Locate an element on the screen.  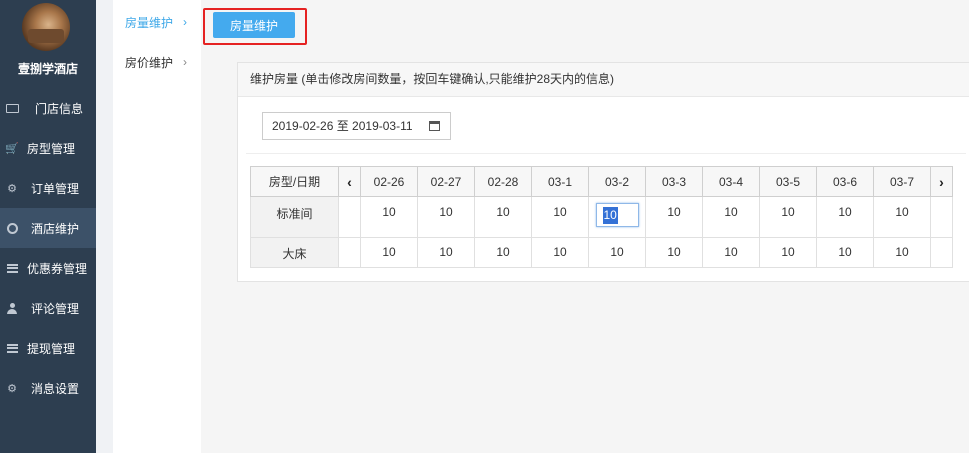
date-range-picker: 2019-02-26 至 2019-03-11 is located at coordinates (356, 126).